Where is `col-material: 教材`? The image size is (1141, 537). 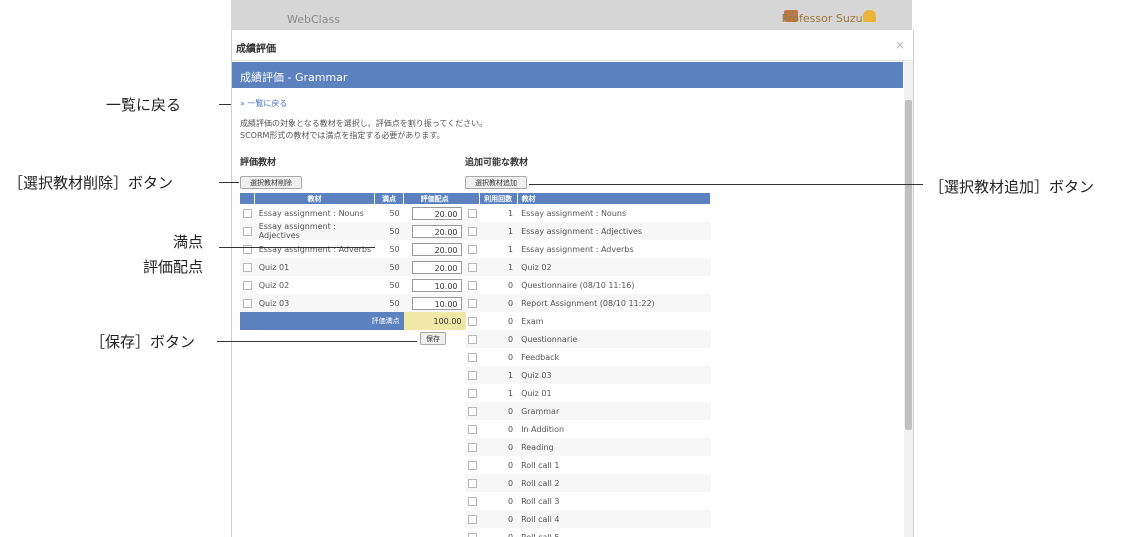
col-material: 教材 is located at coordinates (614, 198).